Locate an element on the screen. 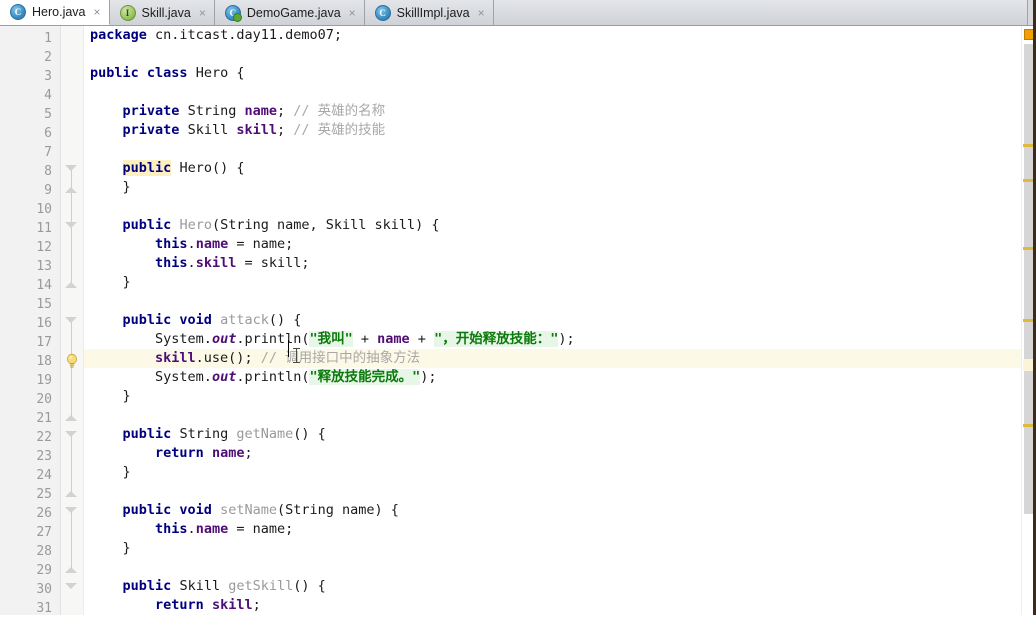  java-interface-icon: I is located at coordinates (127, 12).